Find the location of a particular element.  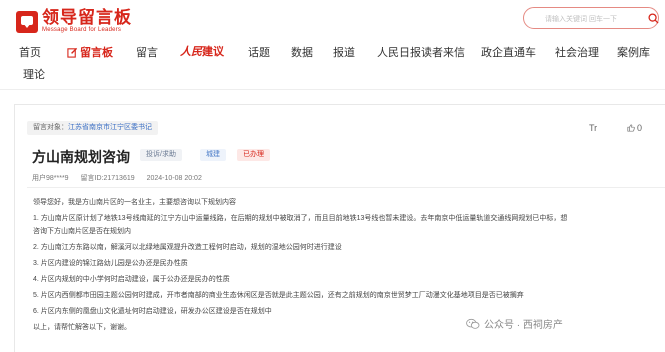

nav-people-suggestions: 人民建议 is located at coordinates (202, 52).